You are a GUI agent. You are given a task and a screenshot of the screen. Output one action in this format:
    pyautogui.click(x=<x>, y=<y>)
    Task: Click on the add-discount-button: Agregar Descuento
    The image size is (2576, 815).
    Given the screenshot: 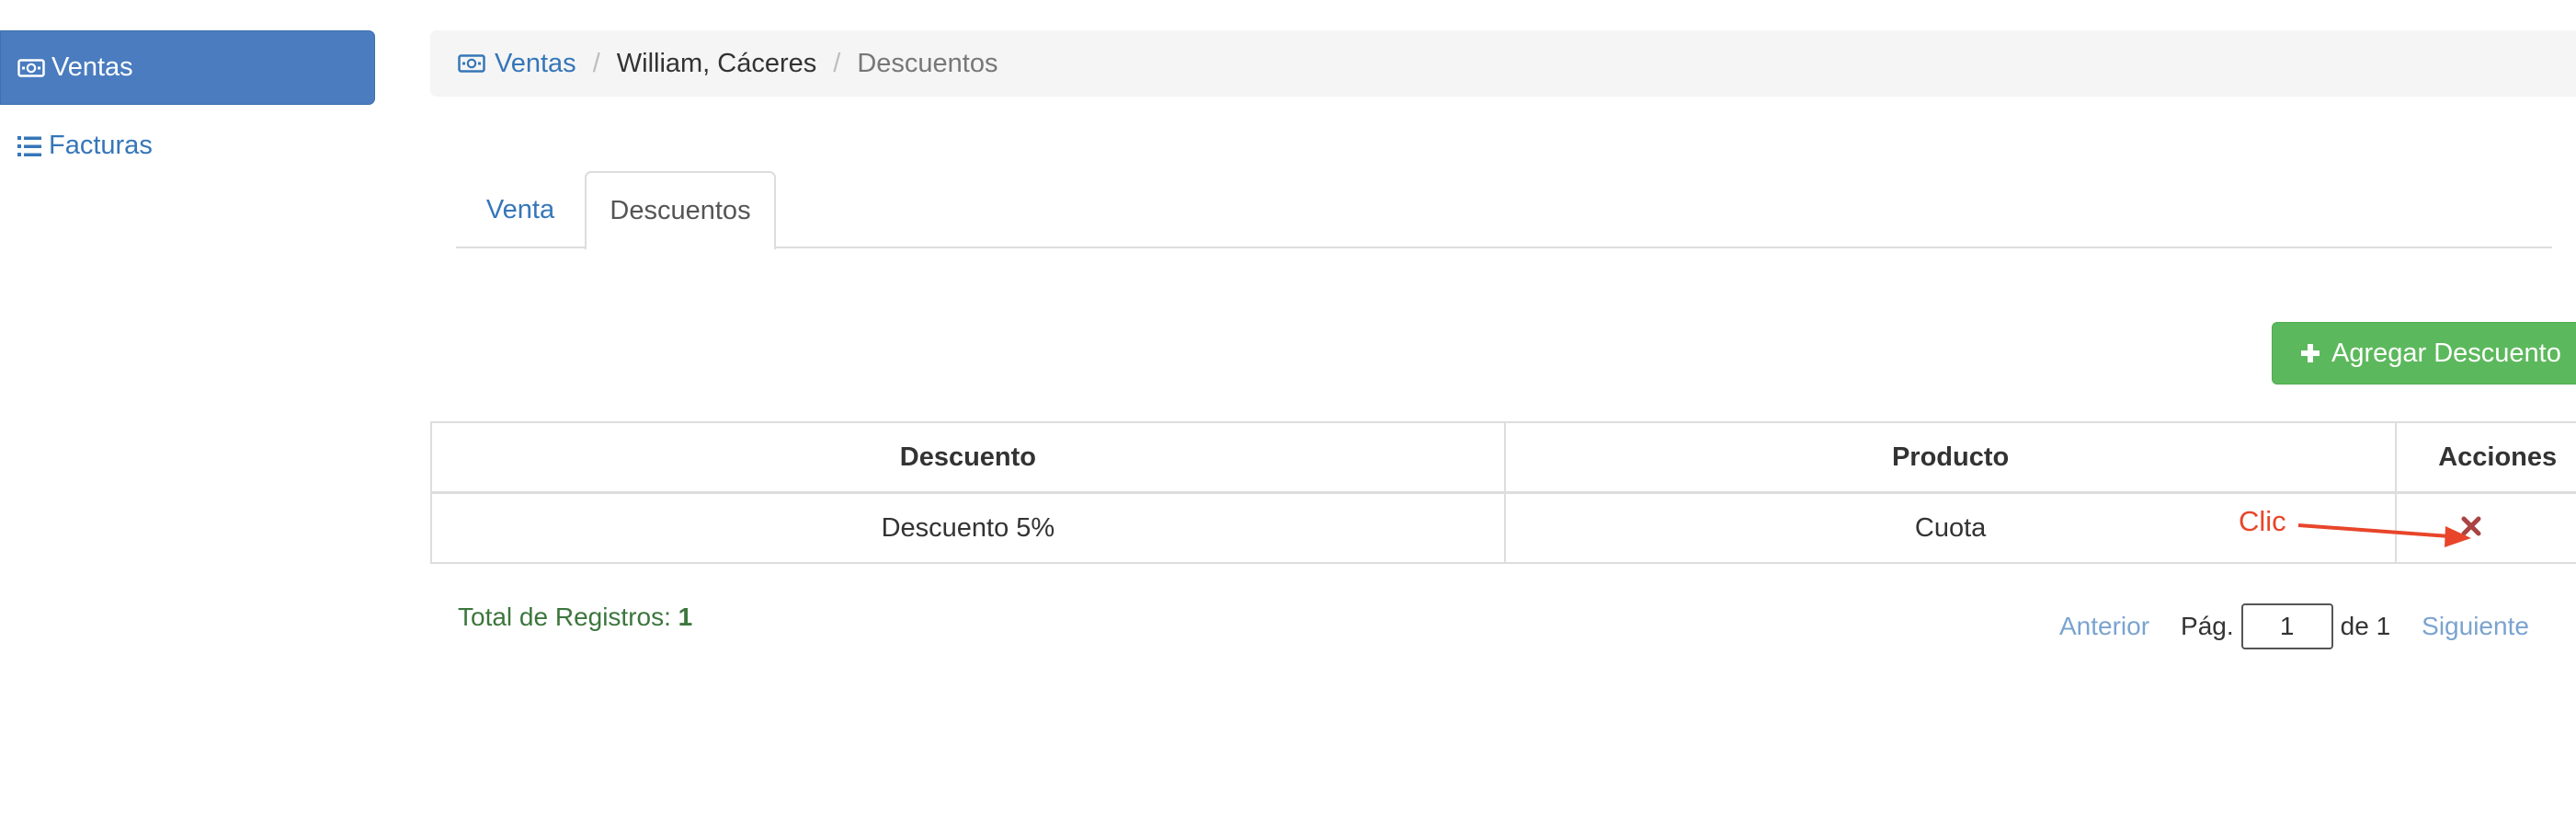 What is the action you would take?
    pyautogui.click(x=2424, y=353)
    